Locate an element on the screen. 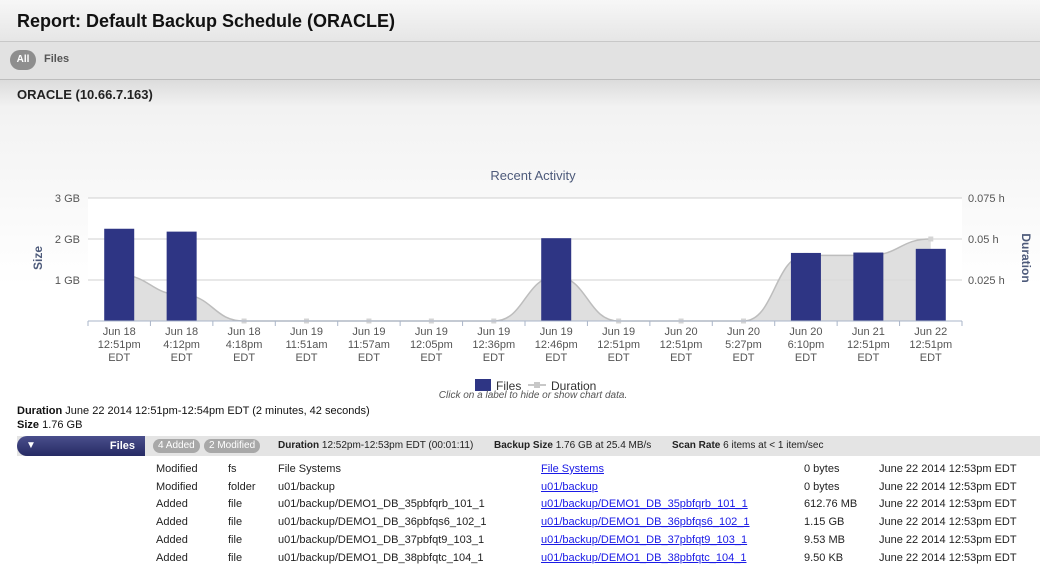 The image size is (1040, 570). row-size: 612.76 MB is located at coordinates (831, 504).